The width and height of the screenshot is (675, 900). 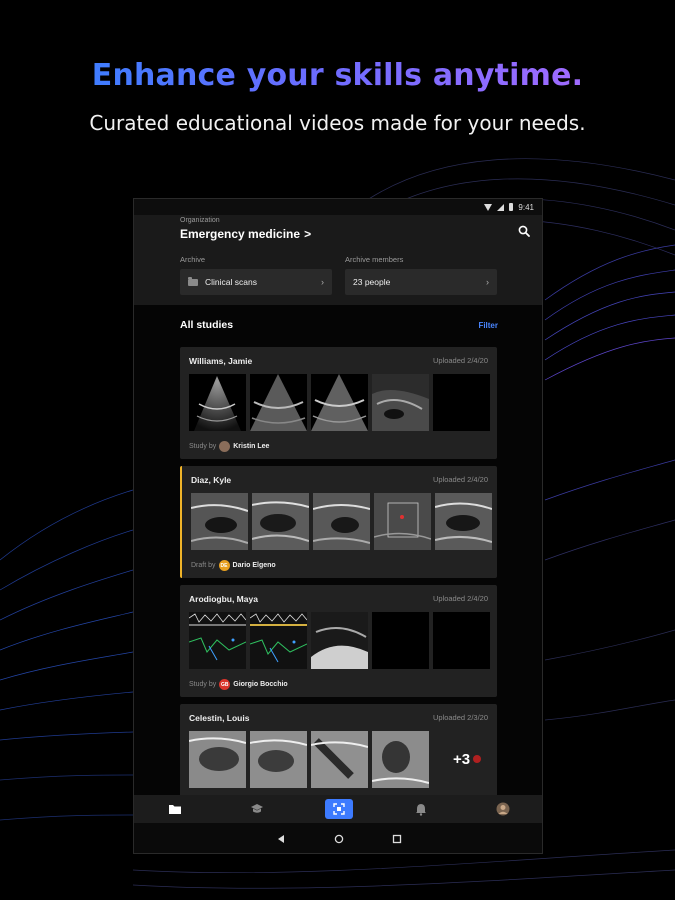 I want to click on archive-selector: Clinical scans ›, so click(x=256, y=282).